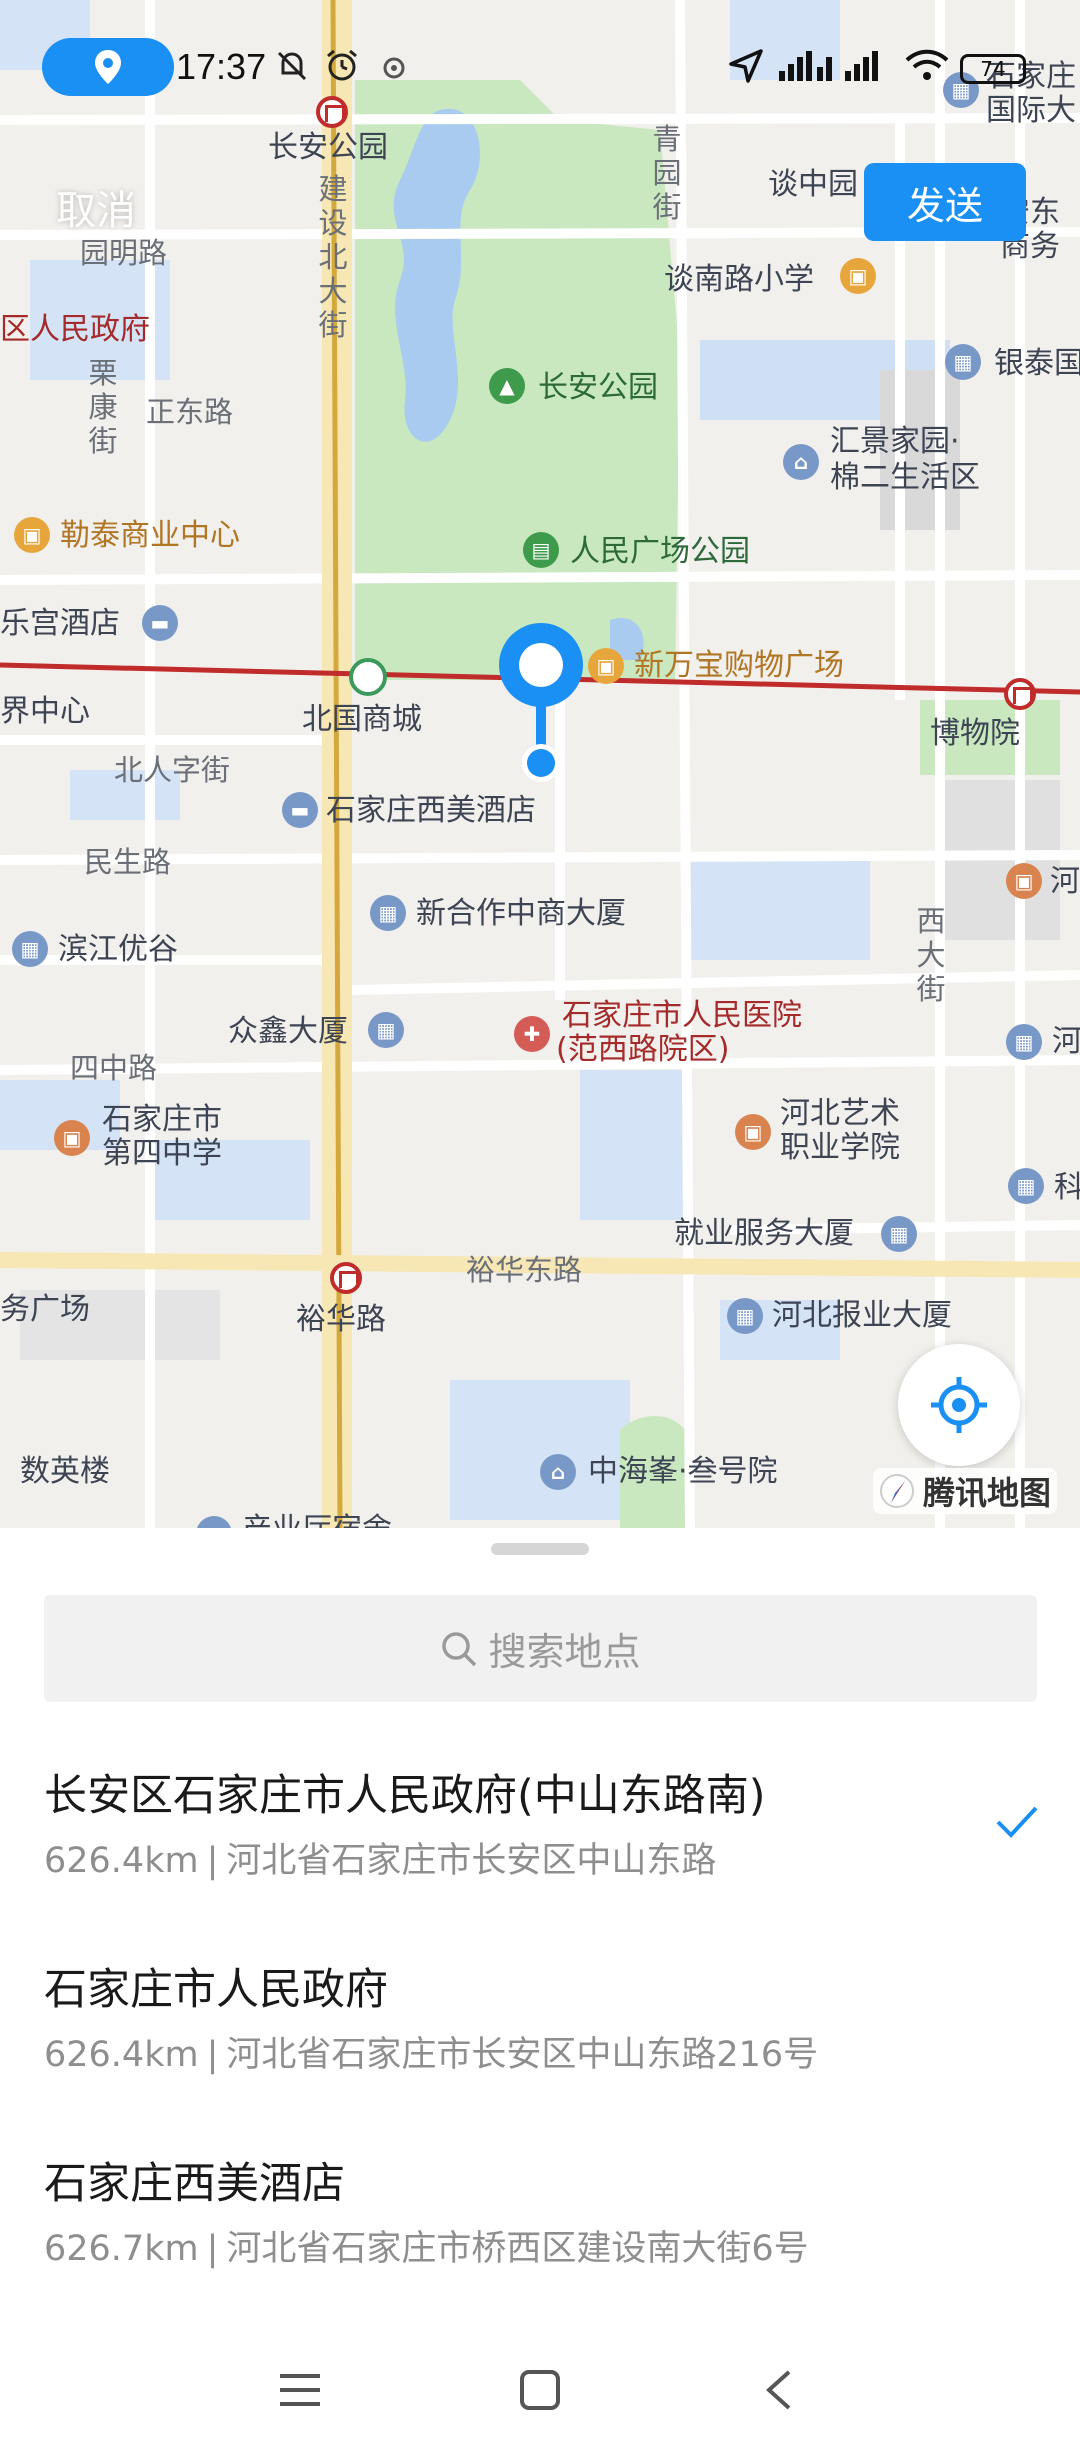 The width and height of the screenshot is (1080, 2460). I want to click on menu-button, so click(300, 2390).